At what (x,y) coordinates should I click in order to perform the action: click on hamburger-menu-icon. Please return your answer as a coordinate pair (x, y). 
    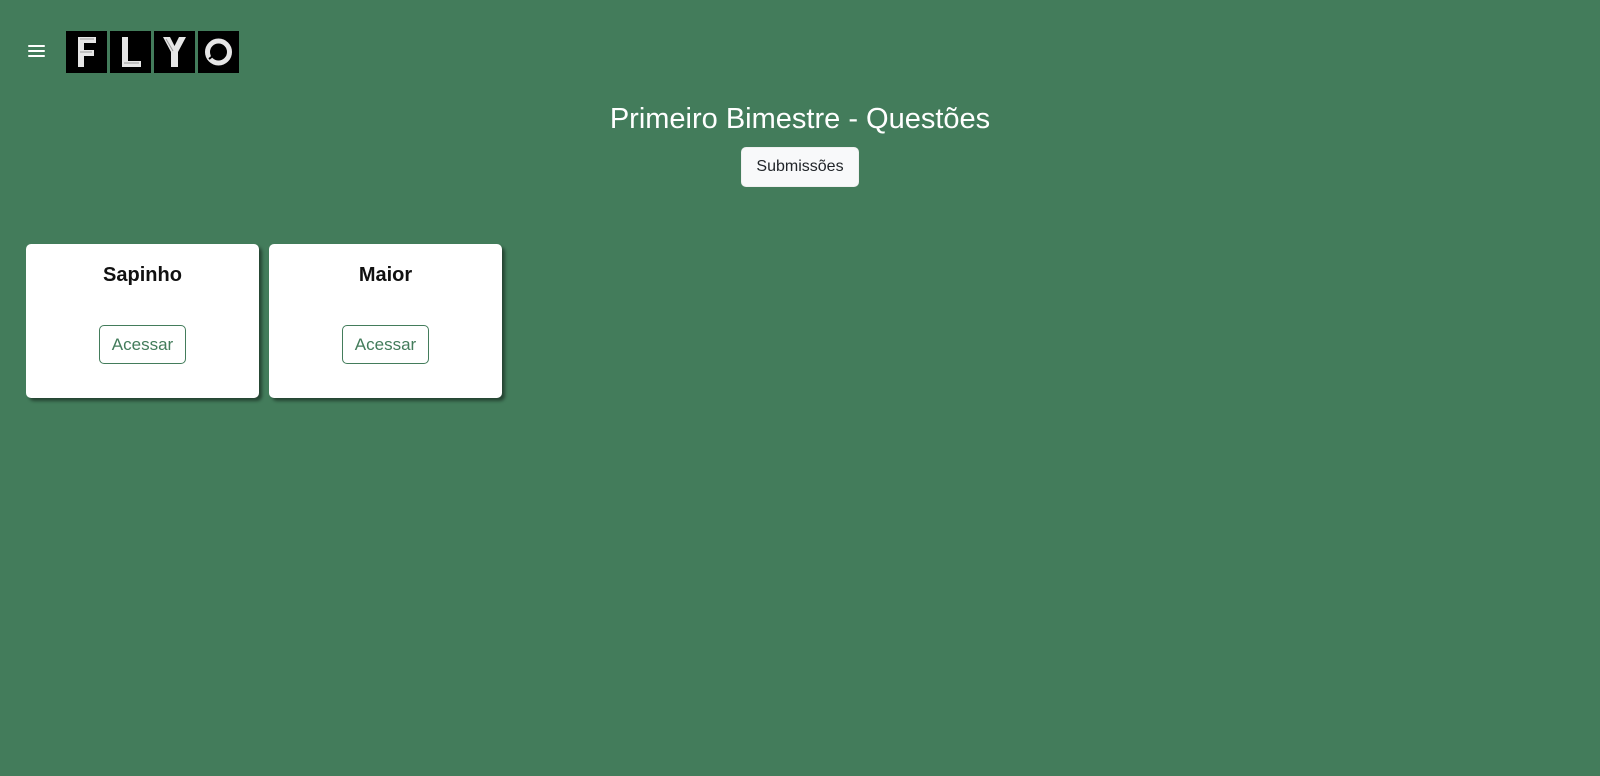
    Looking at the image, I should click on (37, 51).